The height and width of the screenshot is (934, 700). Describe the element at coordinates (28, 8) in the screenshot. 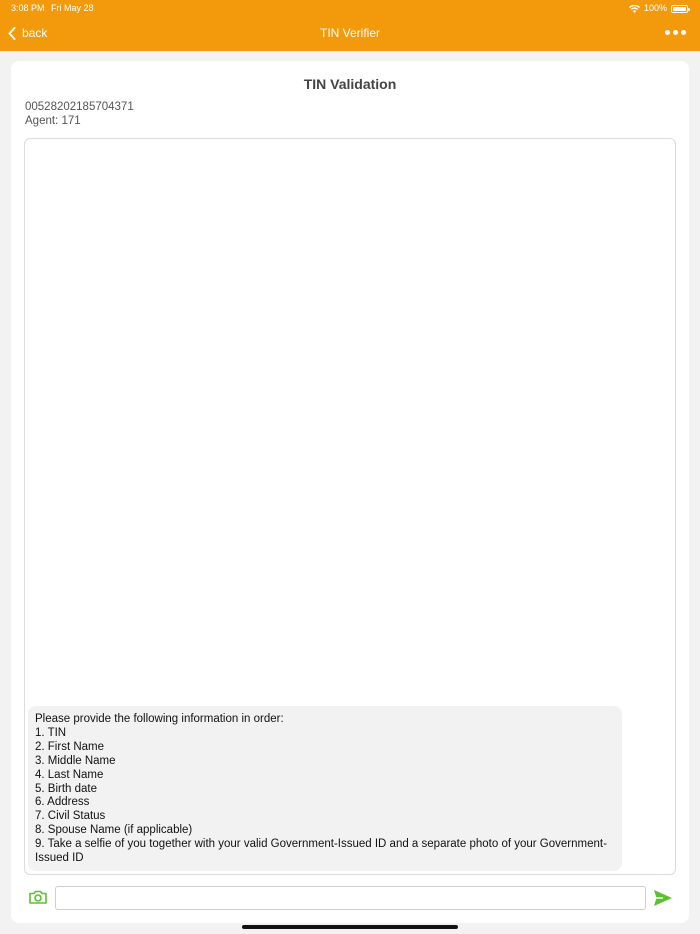

I see `status-time: 3:08 PM` at that location.